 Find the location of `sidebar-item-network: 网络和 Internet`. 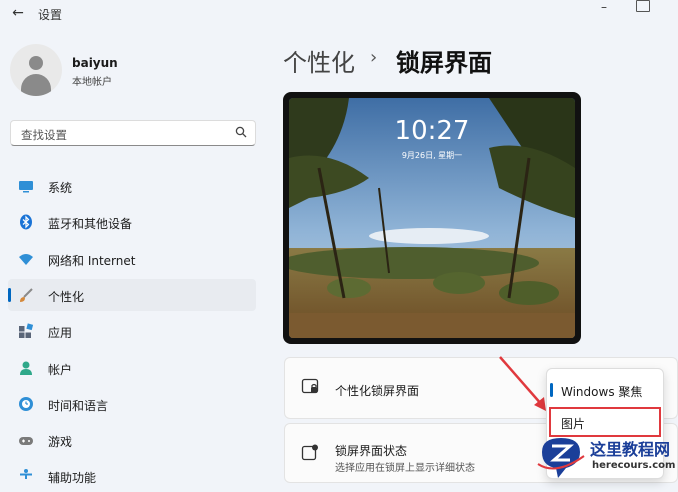

sidebar-item-network: 网络和 Internet is located at coordinates (132, 259).